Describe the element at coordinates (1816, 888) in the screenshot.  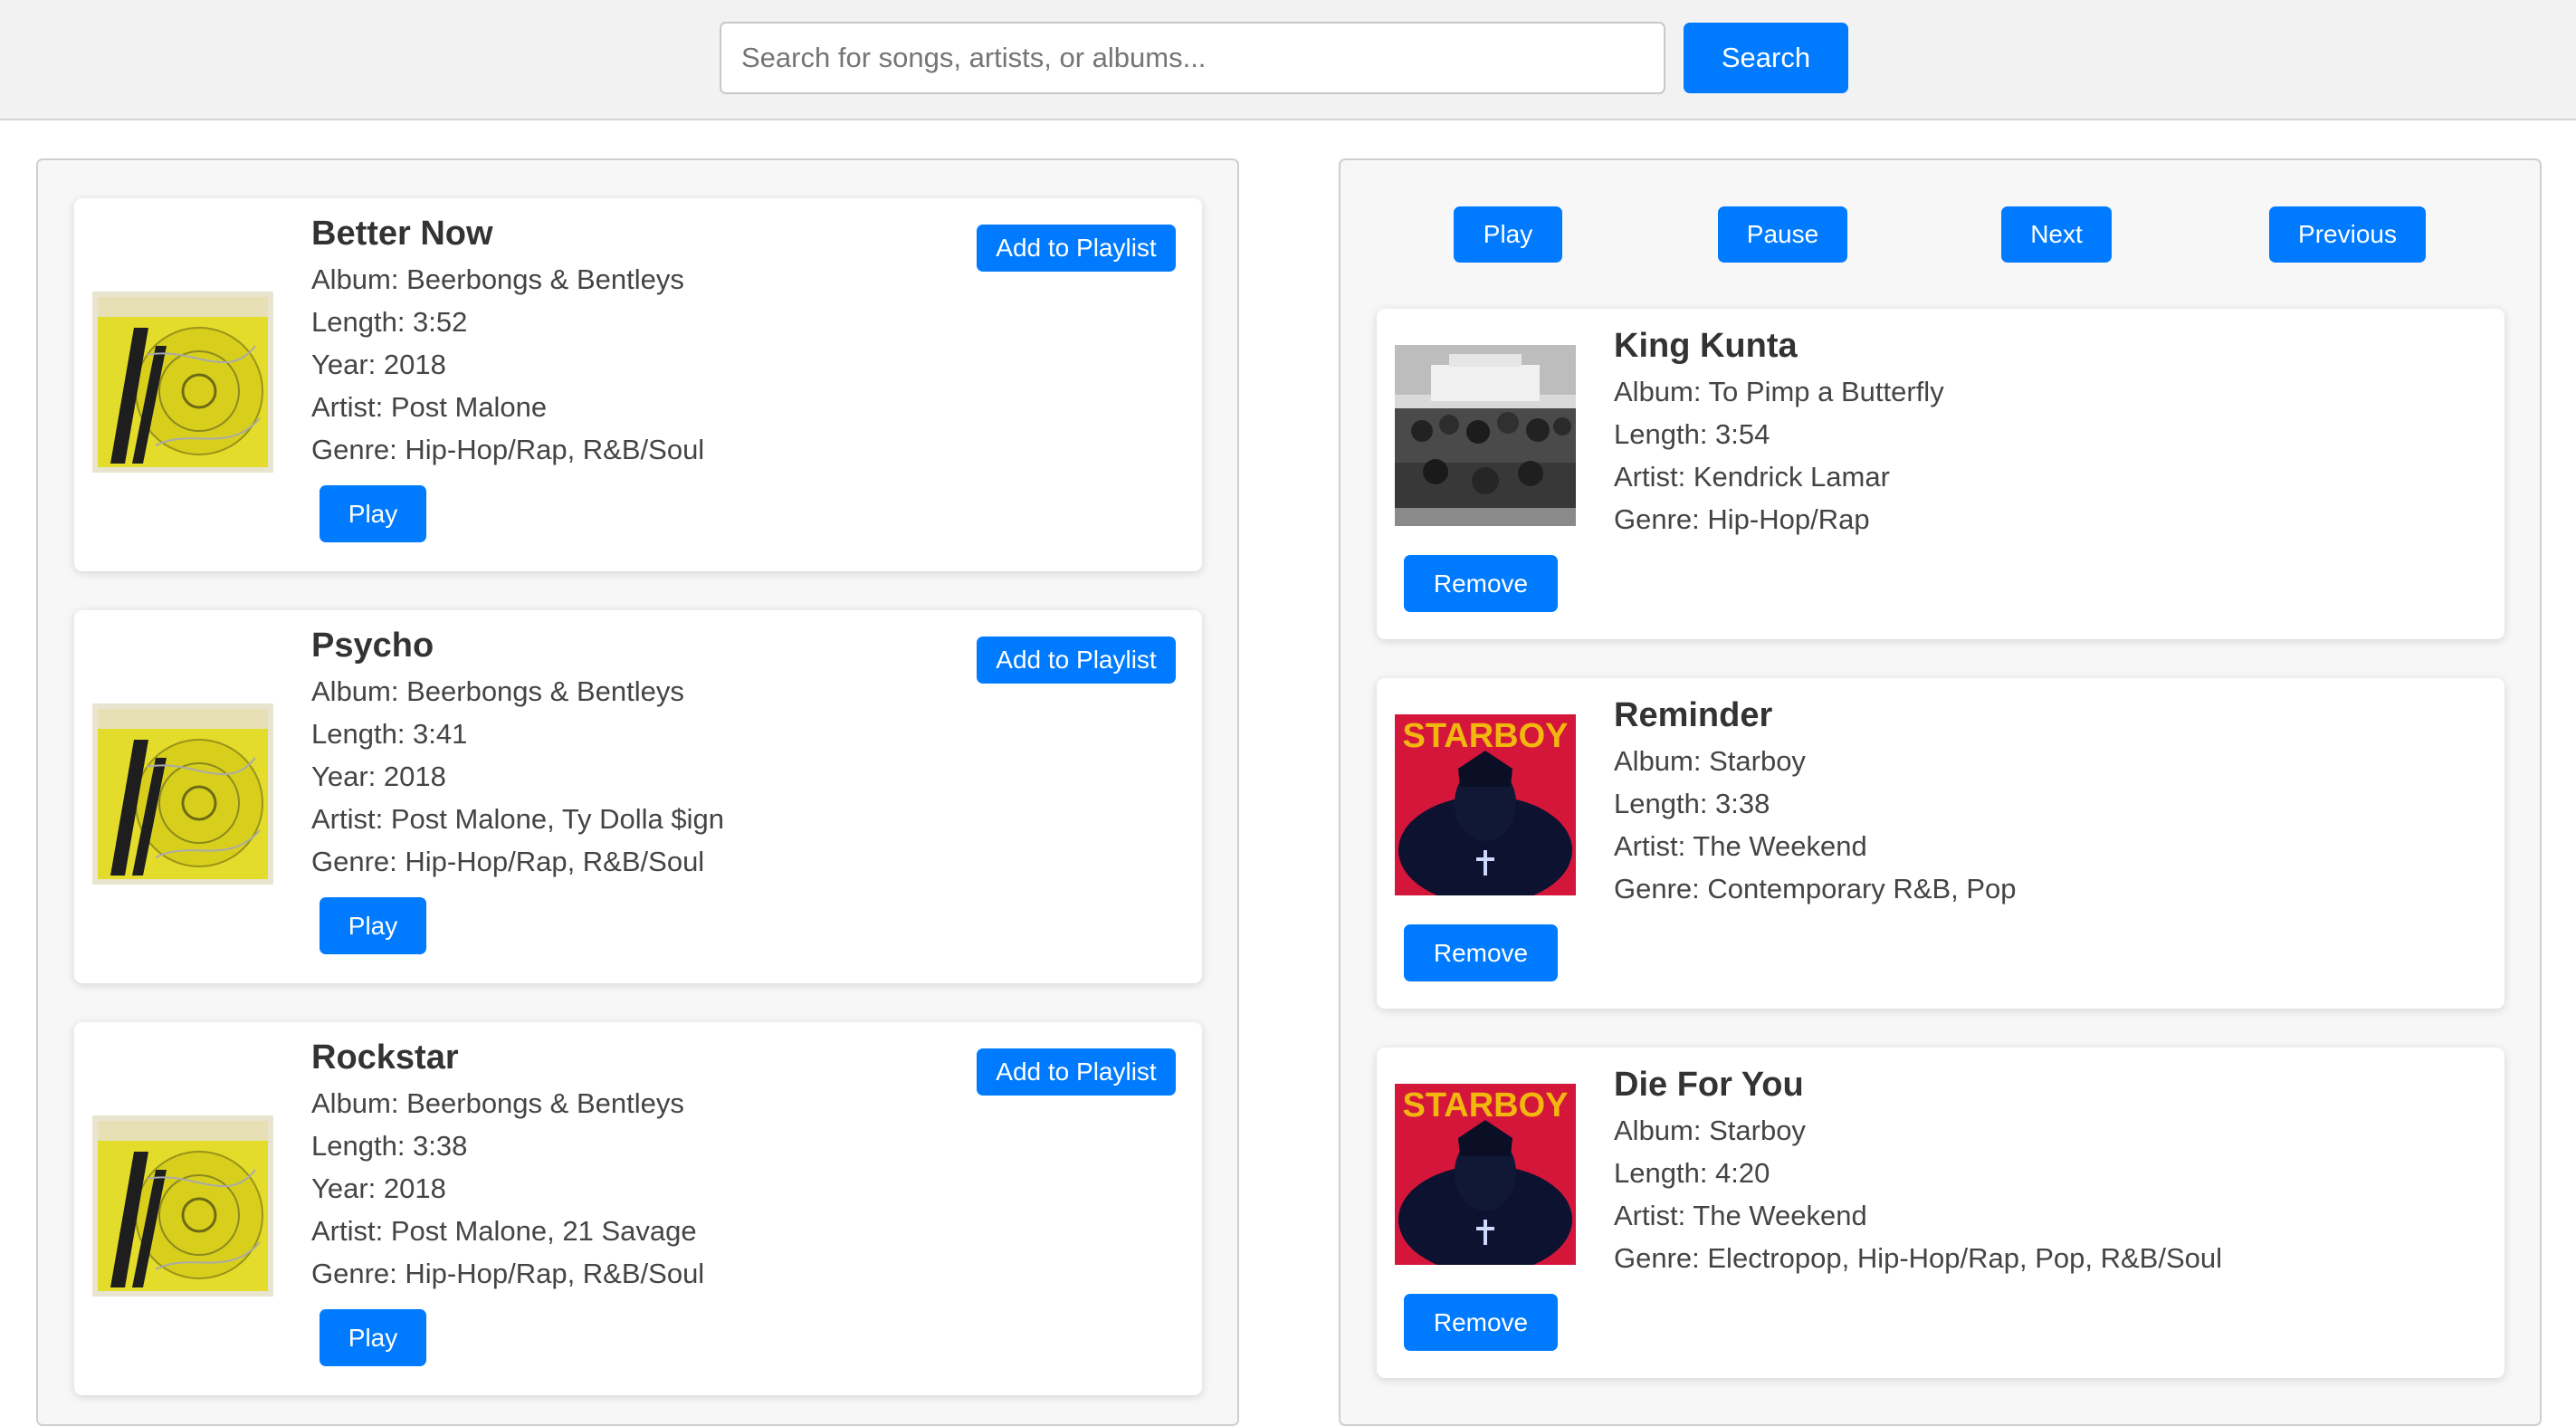
I see `song-genre: Genre: Contemporary R&B, Pop` at that location.